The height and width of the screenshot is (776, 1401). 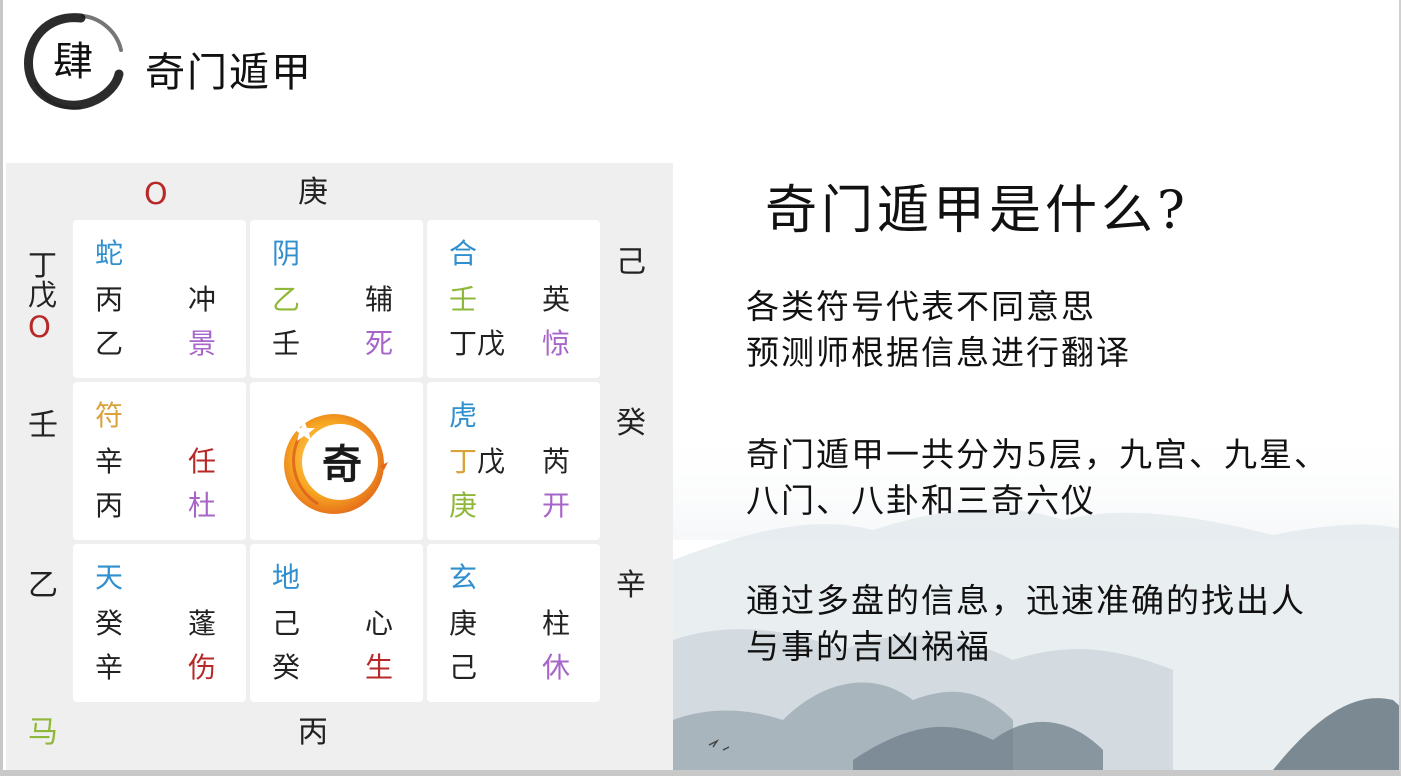 What do you see at coordinates (109, 415) in the screenshot?
I see `palace-god: 符` at bounding box center [109, 415].